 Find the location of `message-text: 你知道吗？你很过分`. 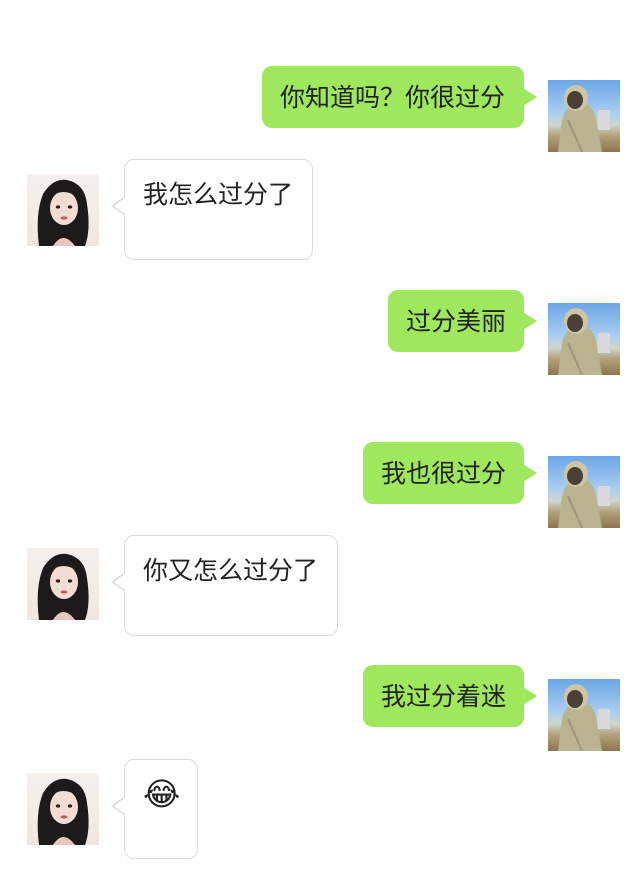

message-text: 你知道吗？你很过分 is located at coordinates (393, 97).